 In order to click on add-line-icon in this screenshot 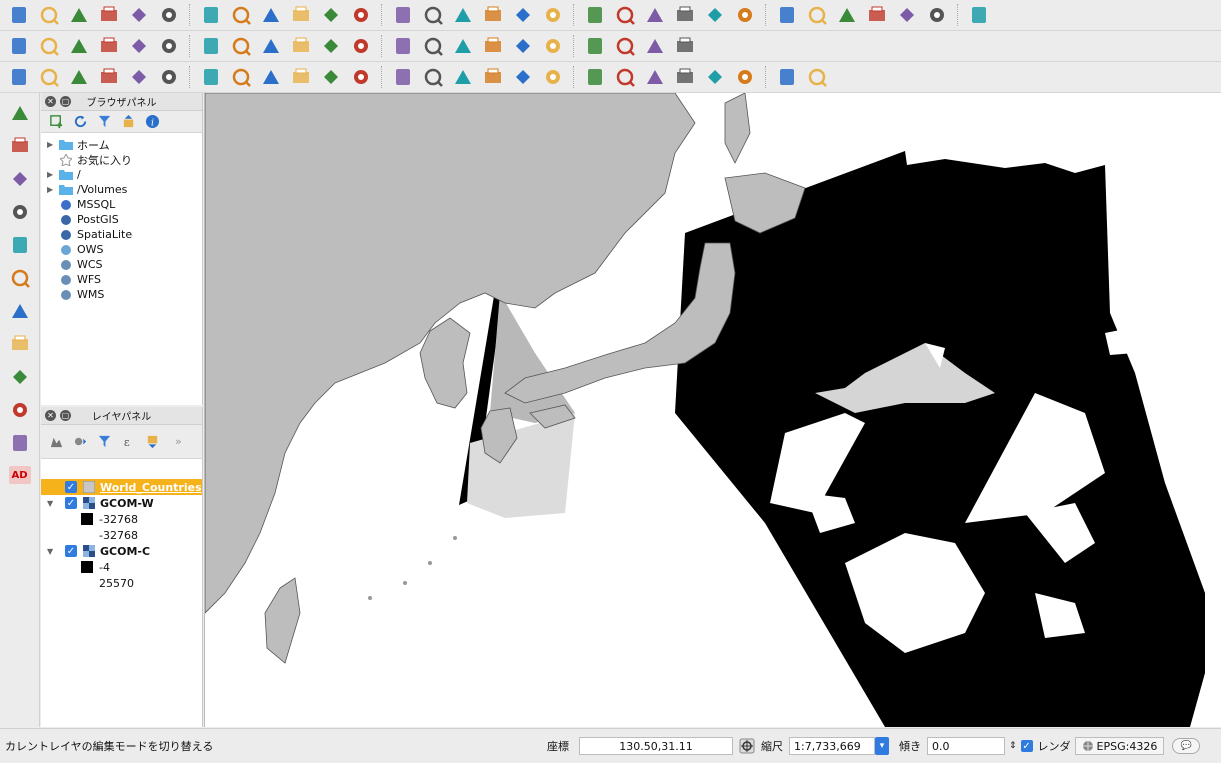, I will do `click(745, 77)`.